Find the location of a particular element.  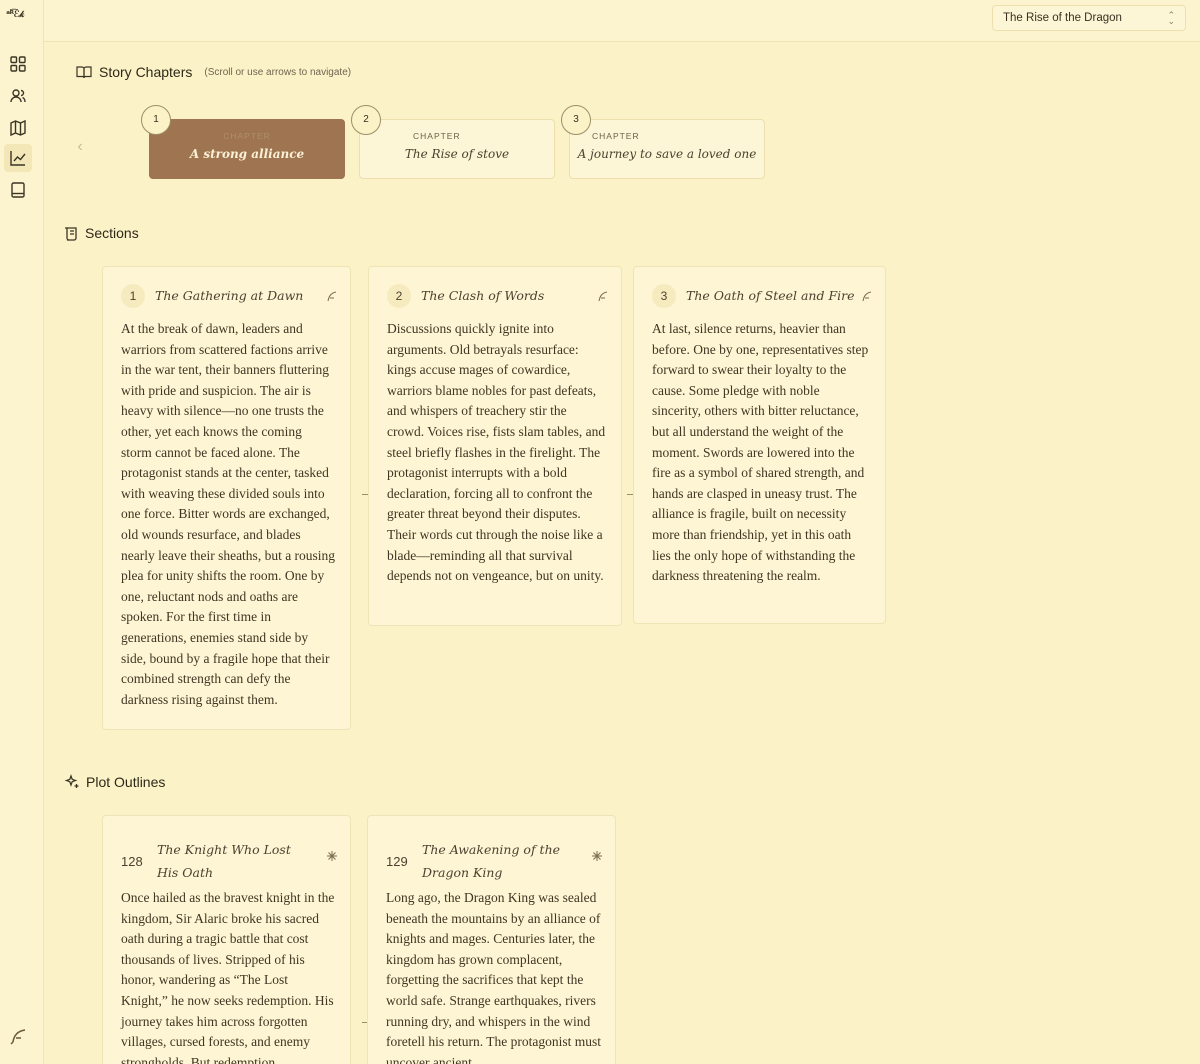

chapter-name: A journey to save a loved one is located at coordinates (667, 154).